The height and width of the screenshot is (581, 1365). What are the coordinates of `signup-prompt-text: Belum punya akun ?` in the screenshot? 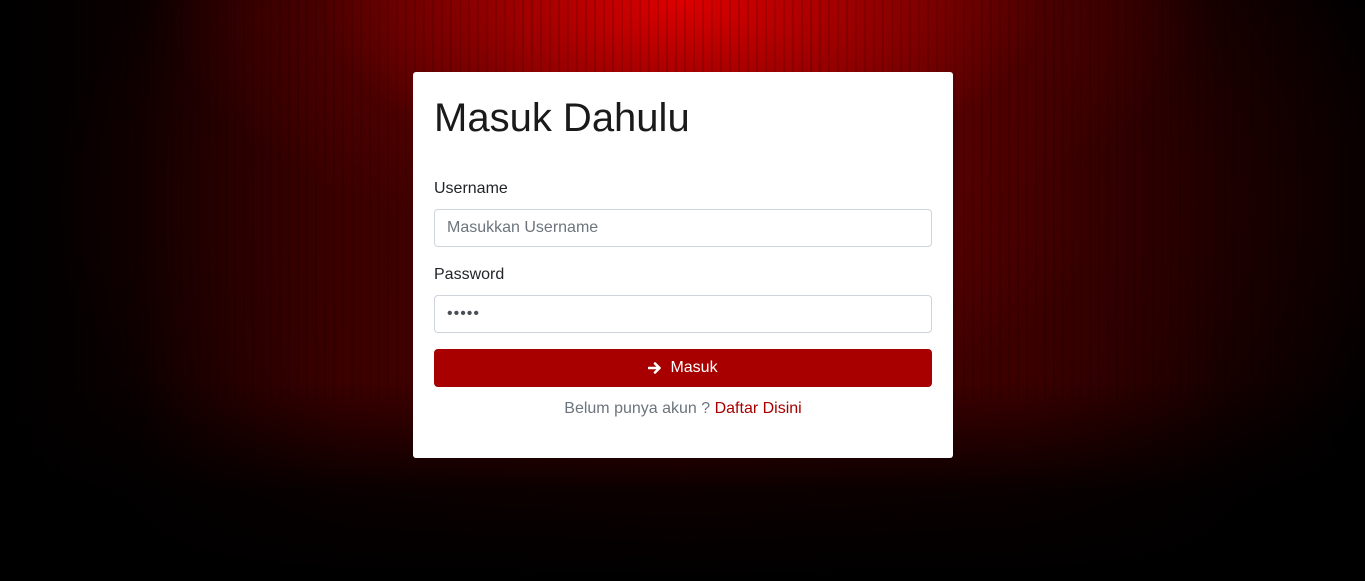 It's located at (637, 408).